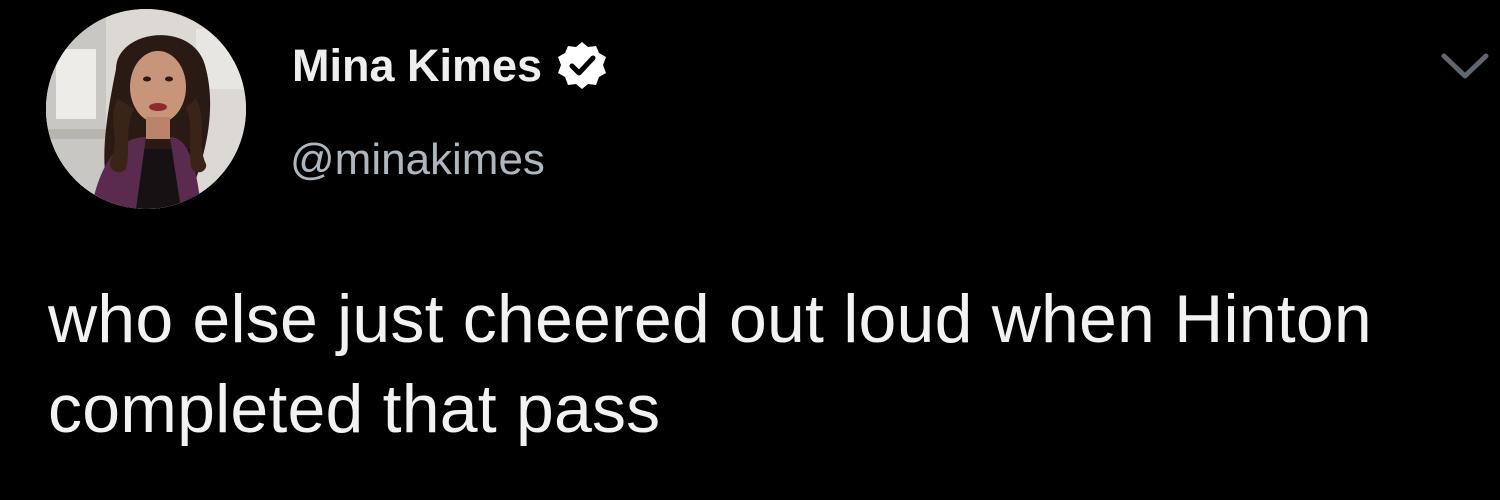  What do you see at coordinates (417, 66) in the screenshot?
I see `author-display-name: Mina Kimes` at bounding box center [417, 66].